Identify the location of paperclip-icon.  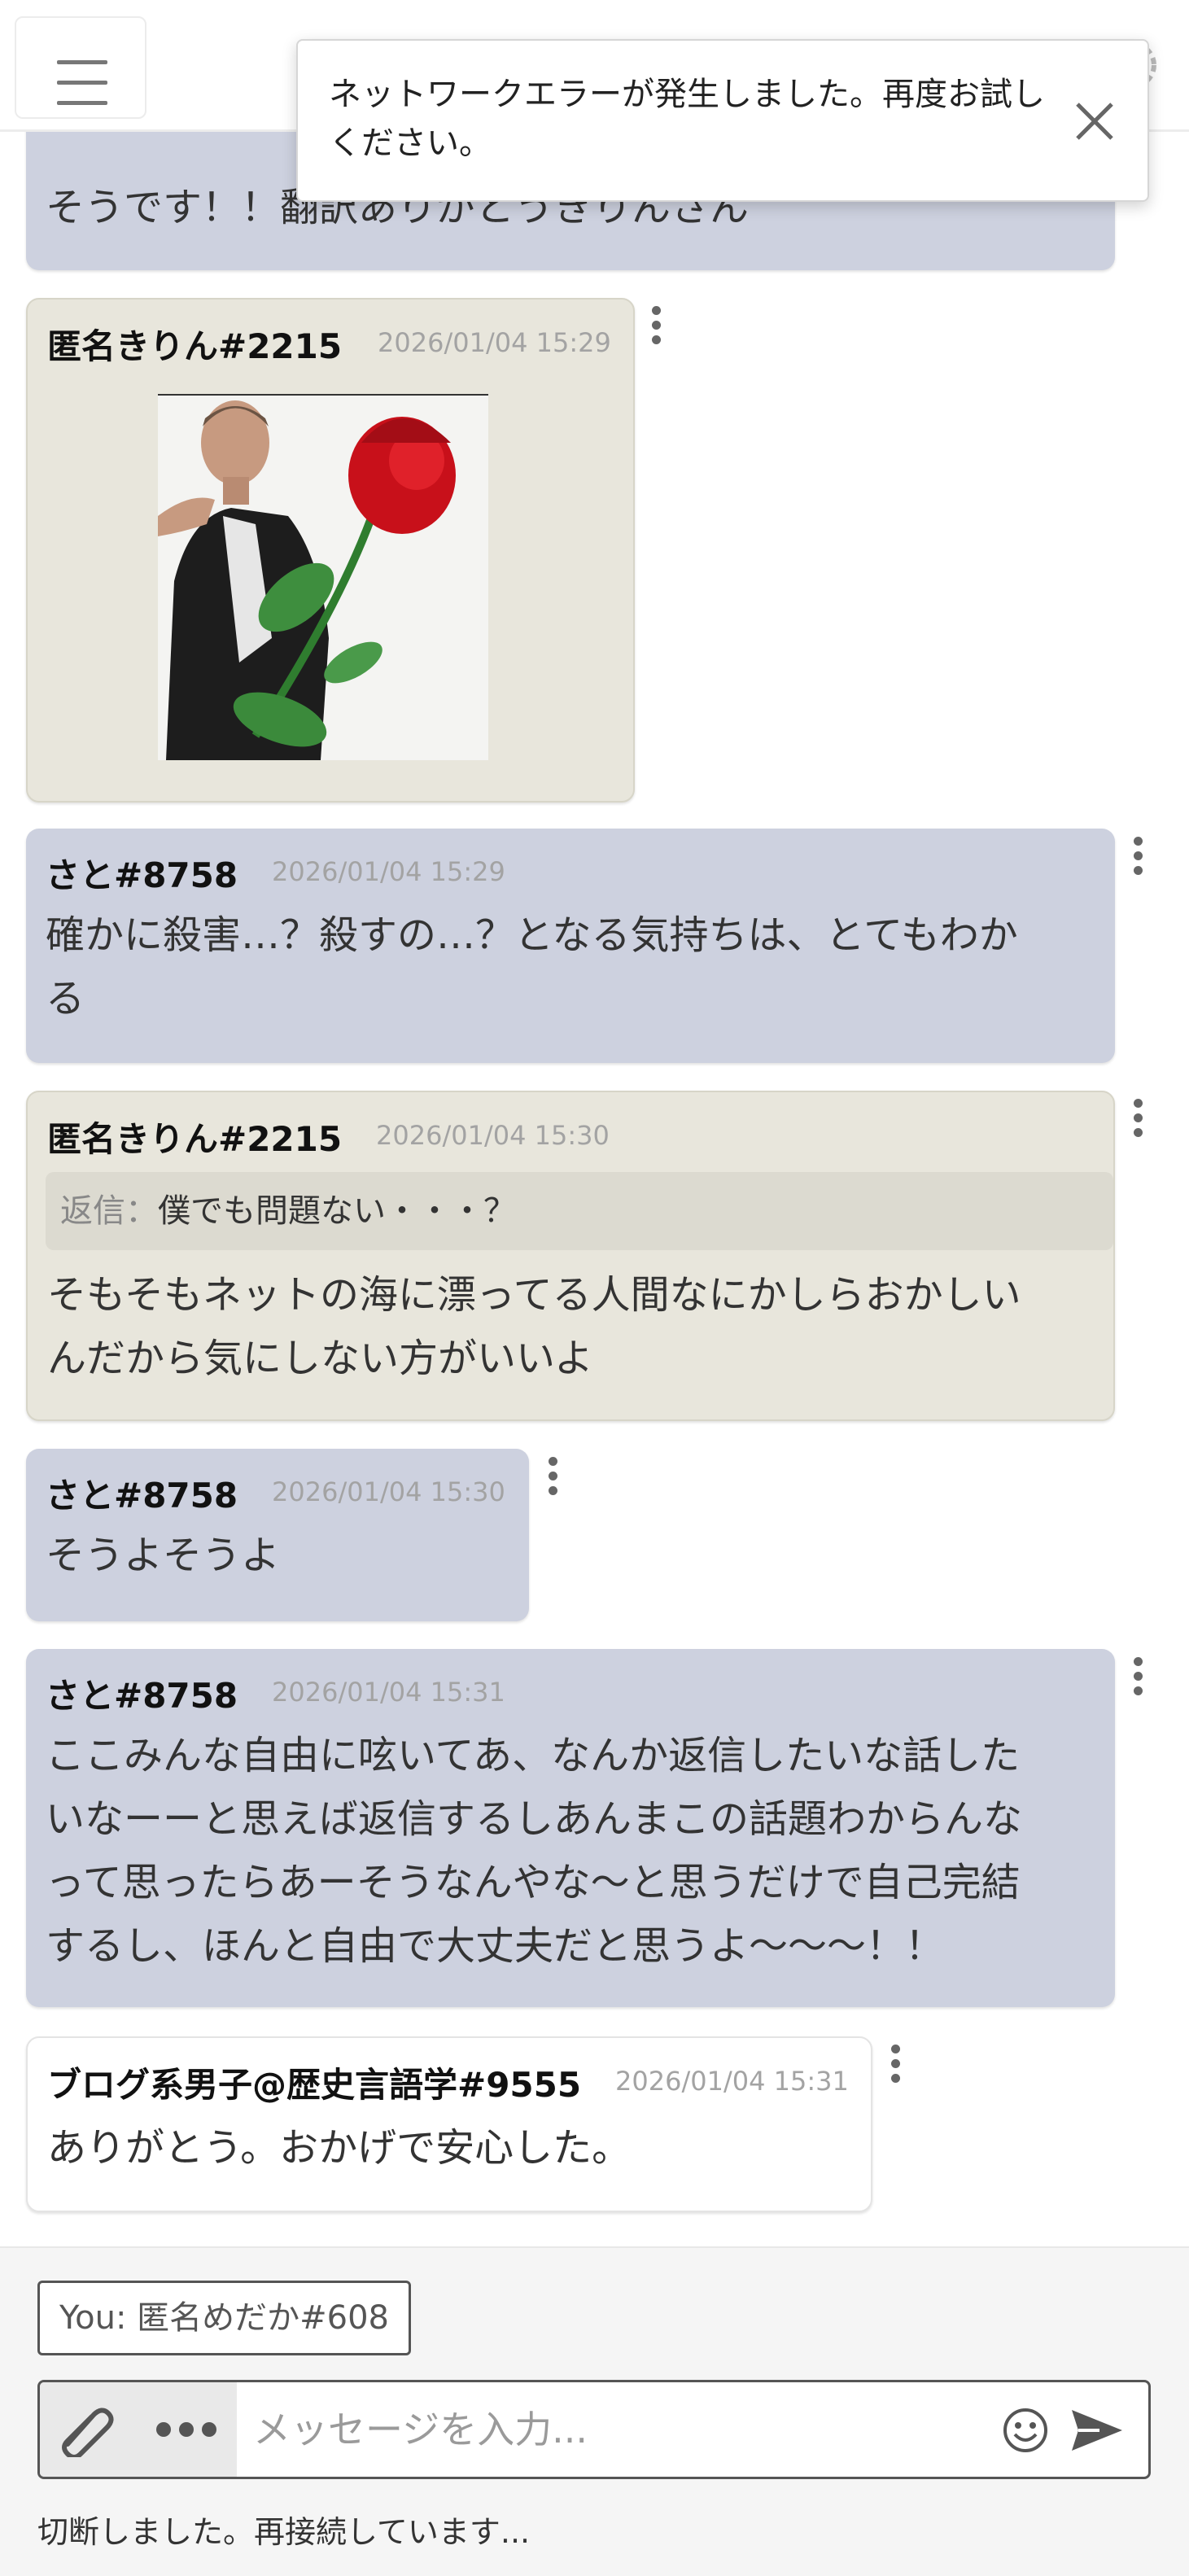
(87, 2430).